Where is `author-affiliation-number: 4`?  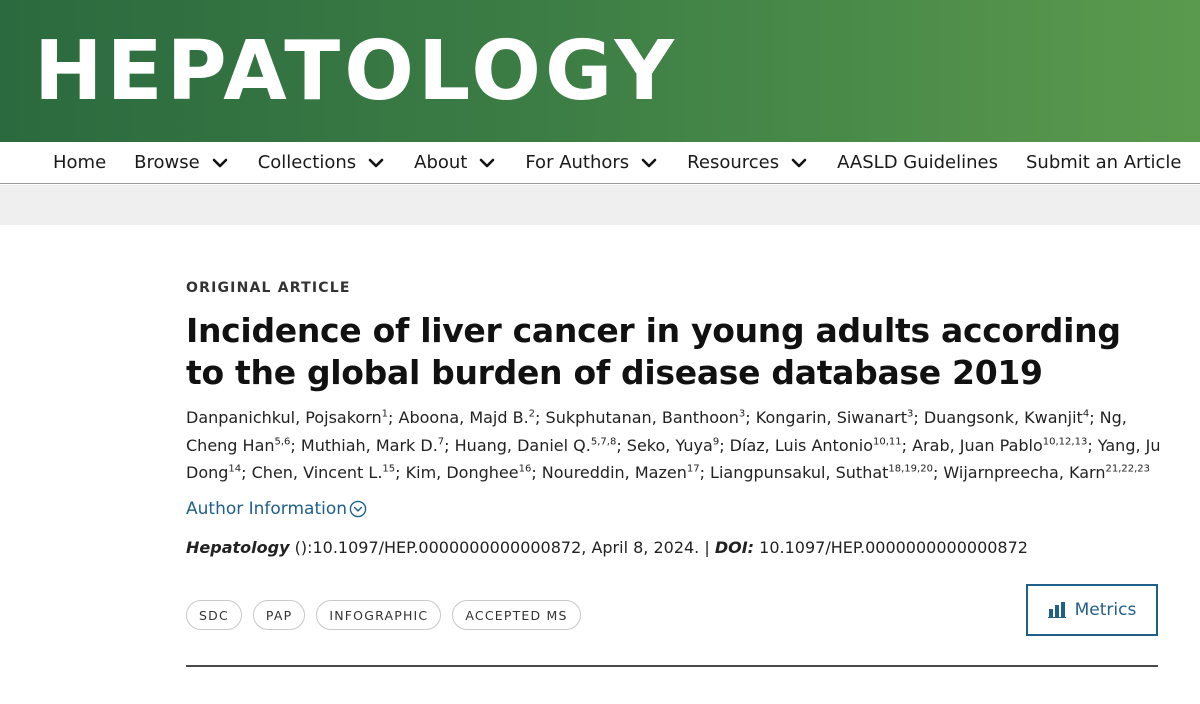
author-affiliation-number: 4 is located at coordinates (1086, 414).